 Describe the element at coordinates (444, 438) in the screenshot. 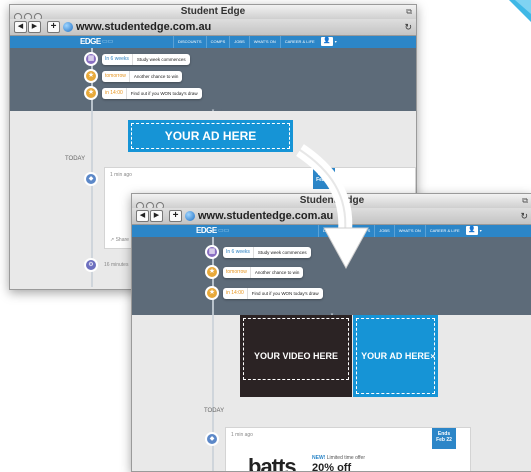

I see `ends-flag: Ends Feb 22` at that location.